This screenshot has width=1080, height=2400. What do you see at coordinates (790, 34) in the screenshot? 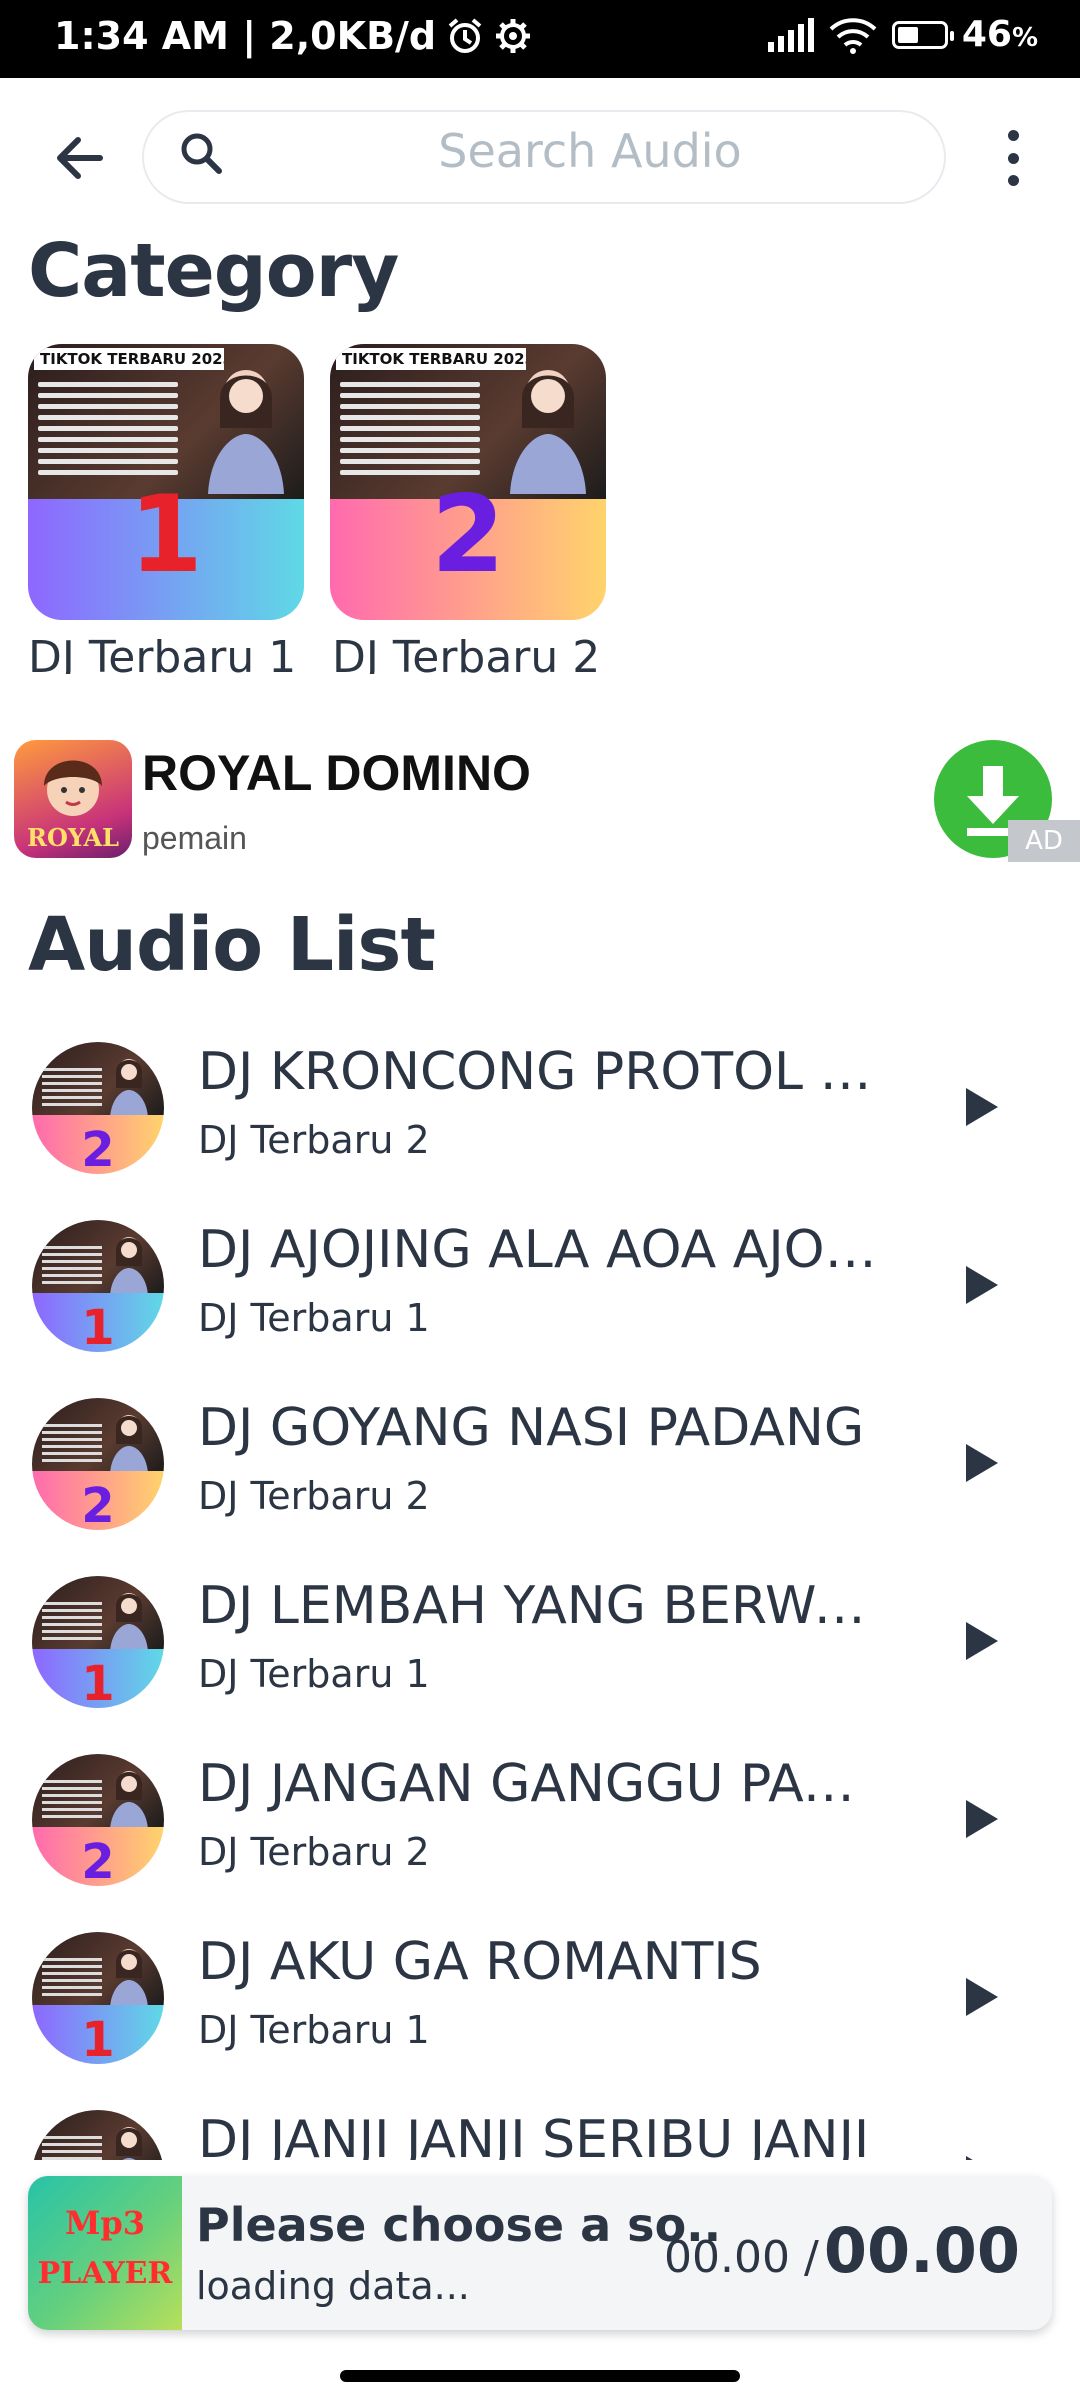
I see `signal-icon` at bounding box center [790, 34].